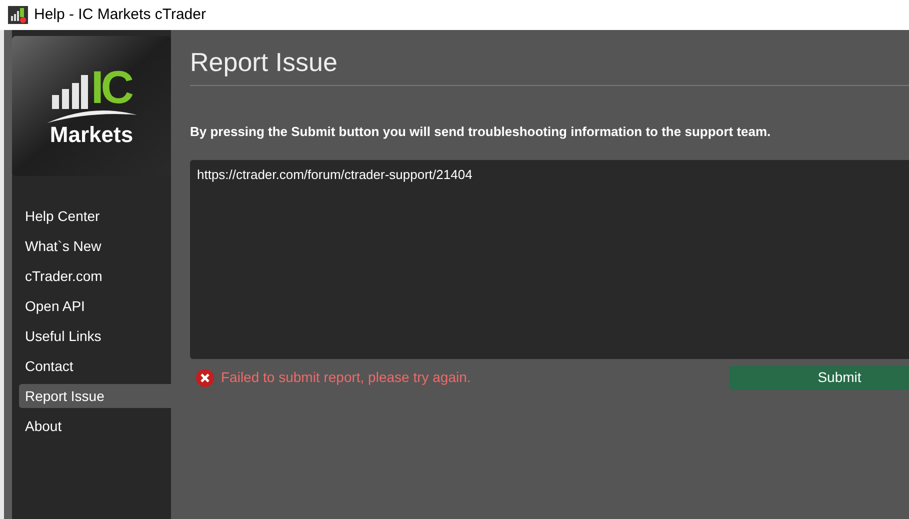 Image resolution: width=909 pixels, height=519 pixels. I want to click on submit-button: Submit, so click(819, 378).